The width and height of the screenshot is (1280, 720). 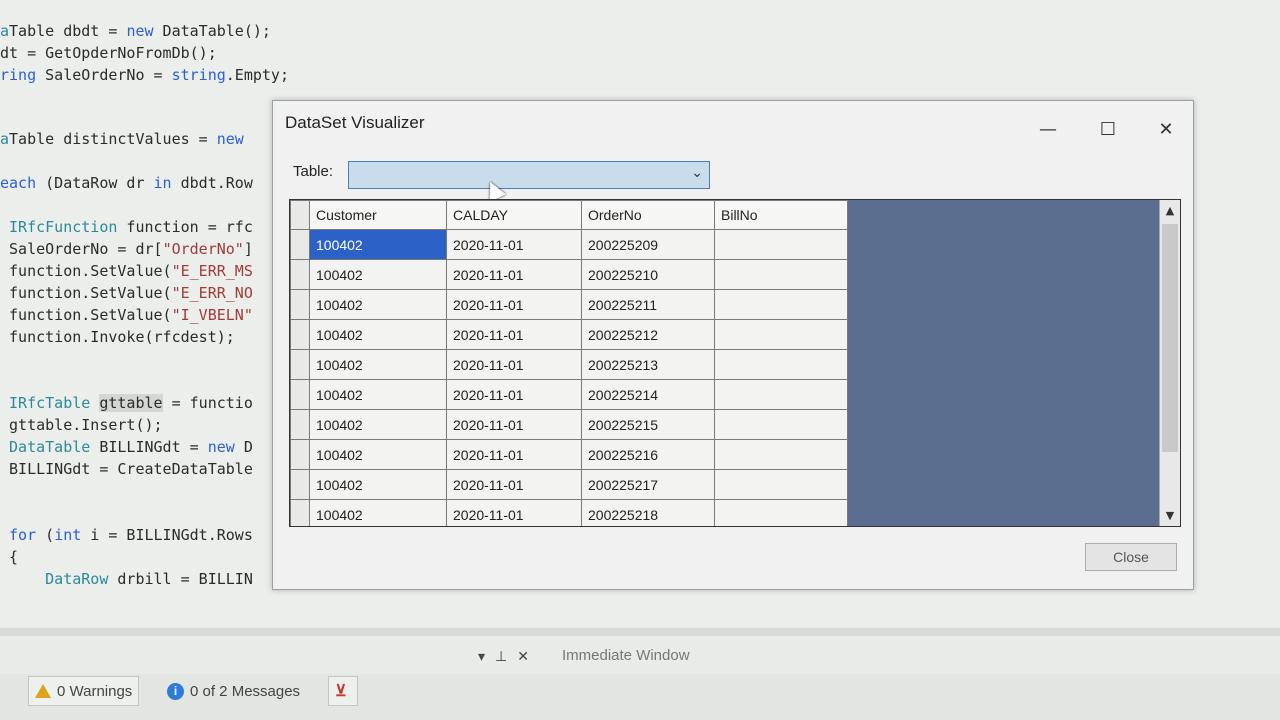 What do you see at coordinates (781, 215) in the screenshot?
I see `column-header-billno: BillNo` at bounding box center [781, 215].